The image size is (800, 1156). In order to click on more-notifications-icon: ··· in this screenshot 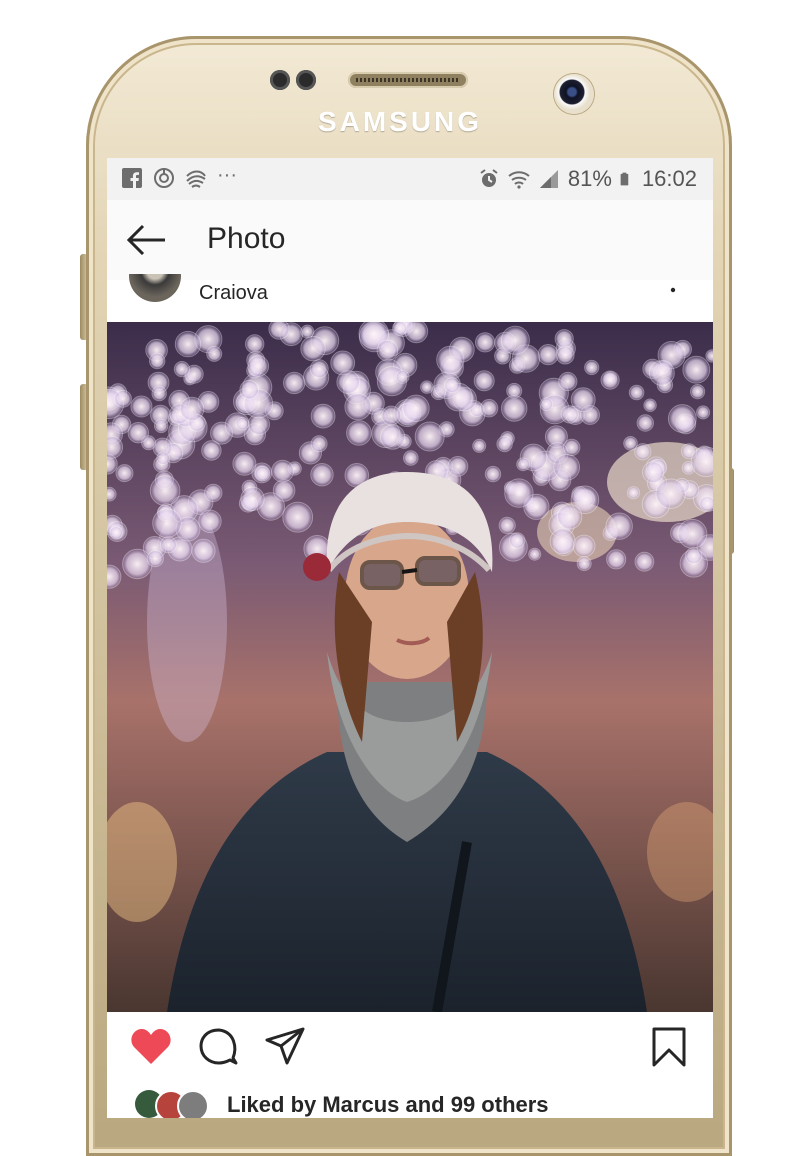, I will do `click(227, 174)`.